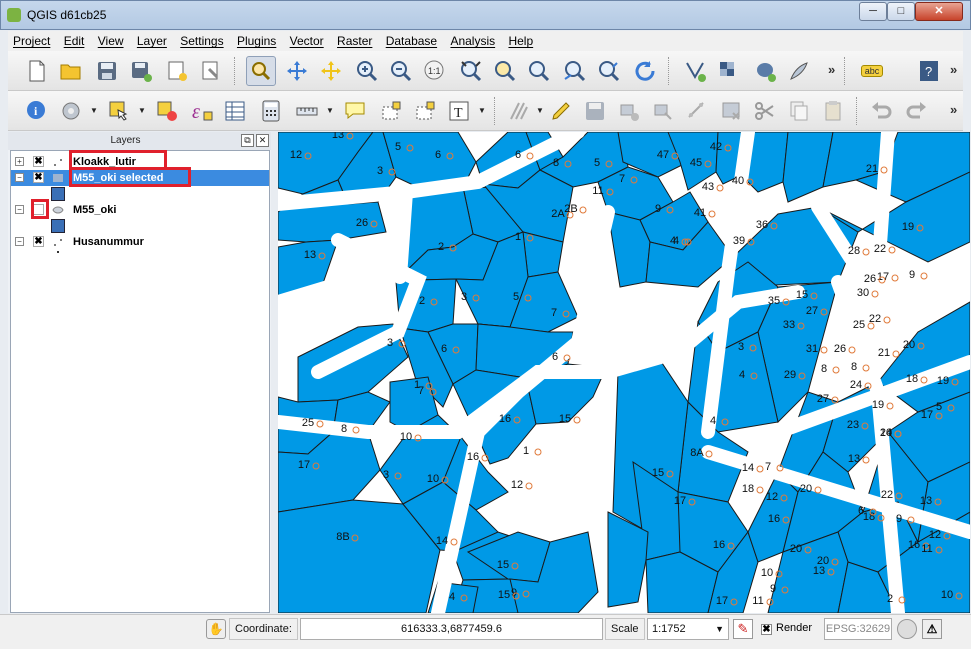 The width and height of the screenshot is (971, 649). Describe the element at coordinates (354, 39) in the screenshot. I see `menu-raster: Raster` at that location.